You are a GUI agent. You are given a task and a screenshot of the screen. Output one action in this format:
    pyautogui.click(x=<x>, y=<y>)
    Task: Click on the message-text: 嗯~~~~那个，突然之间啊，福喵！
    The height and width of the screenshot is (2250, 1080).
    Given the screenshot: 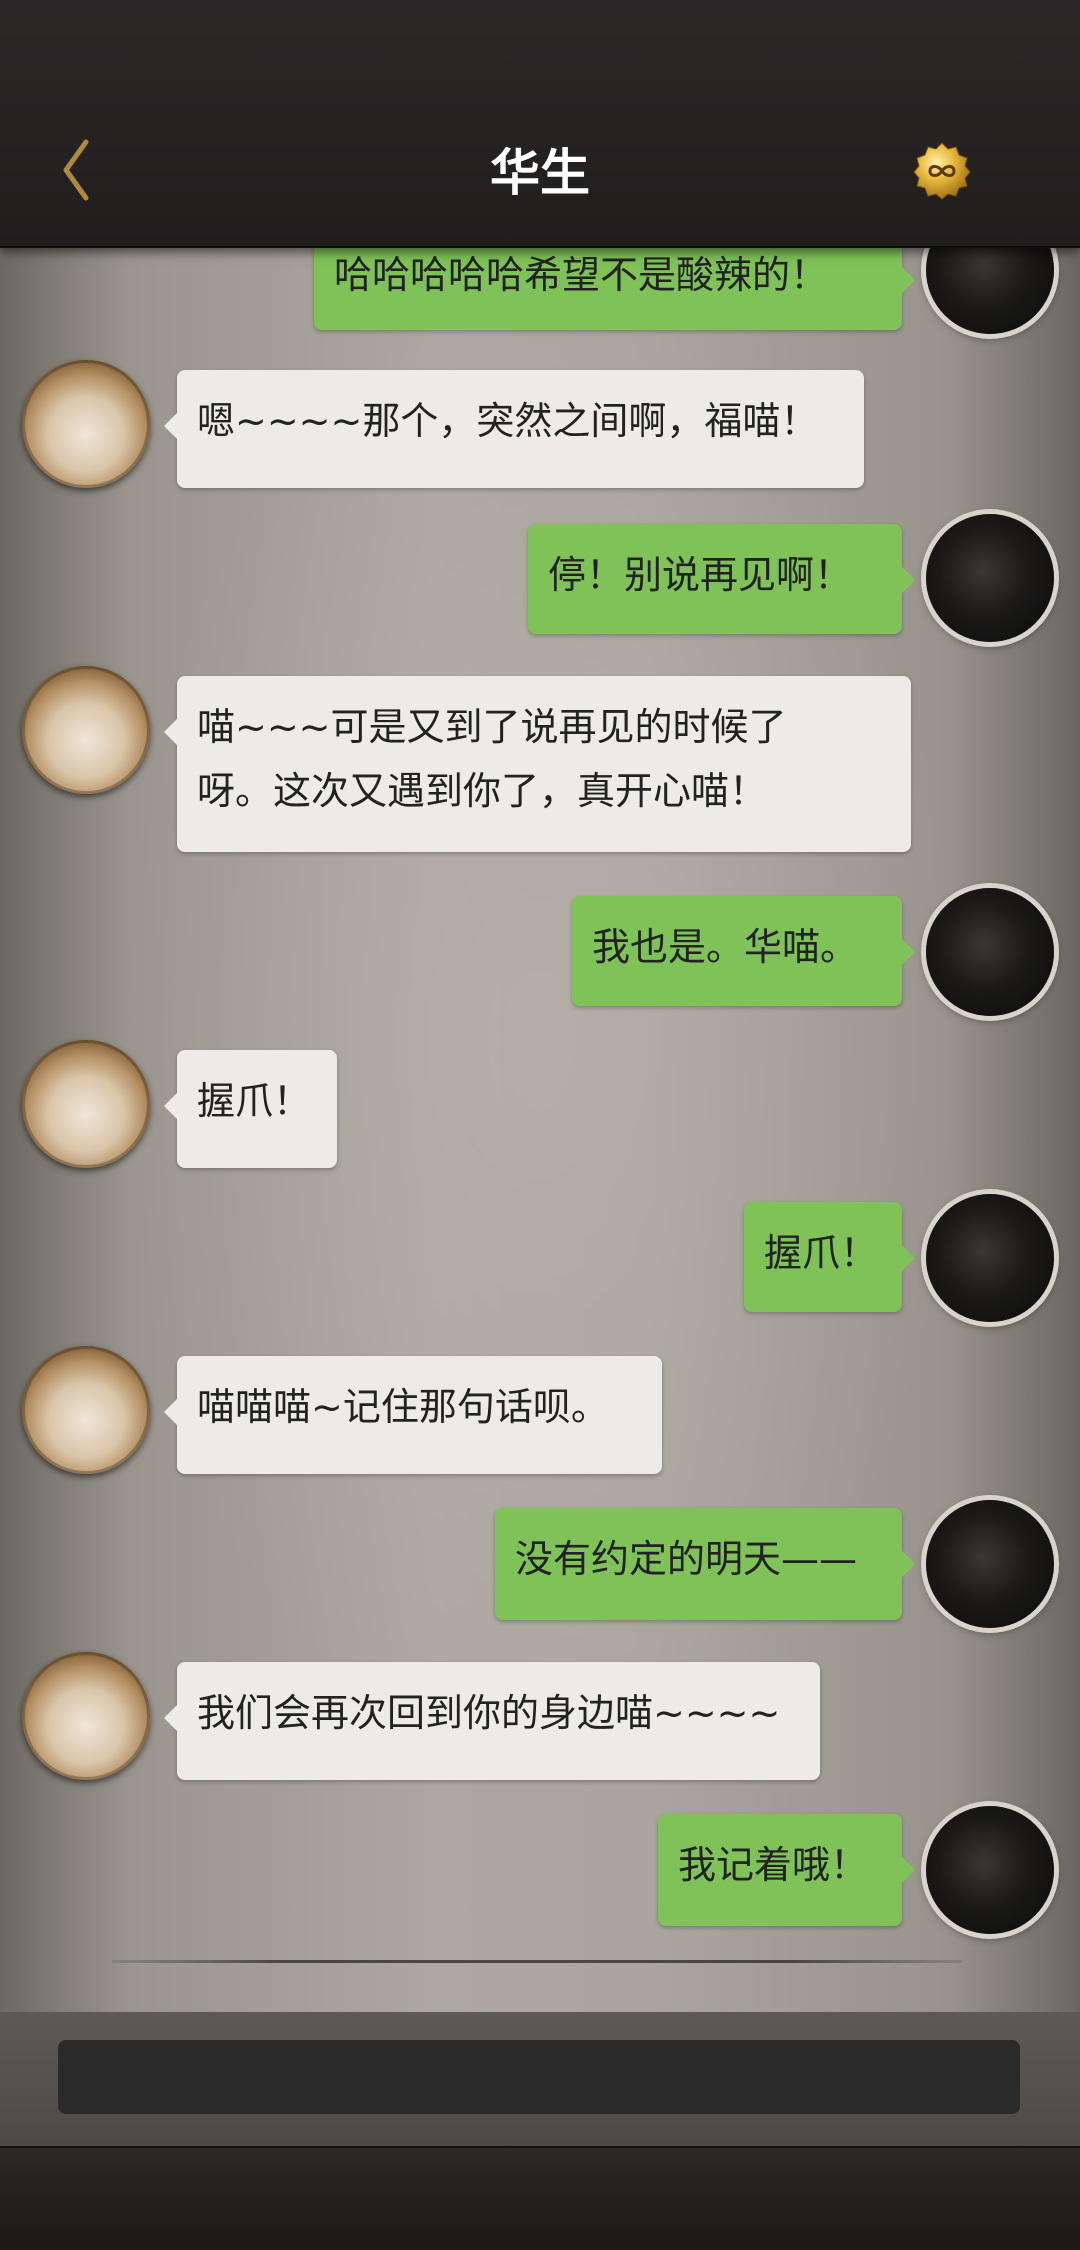 What is the action you would take?
    pyautogui.click(x=508, y=421)
    